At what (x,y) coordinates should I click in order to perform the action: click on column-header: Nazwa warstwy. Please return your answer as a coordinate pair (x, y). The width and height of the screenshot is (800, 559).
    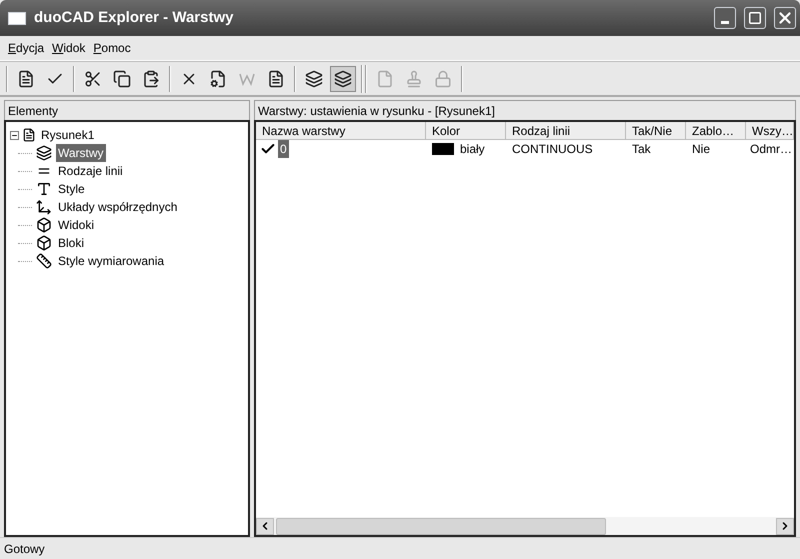
    Looking at the image, I should click on (341, 130).